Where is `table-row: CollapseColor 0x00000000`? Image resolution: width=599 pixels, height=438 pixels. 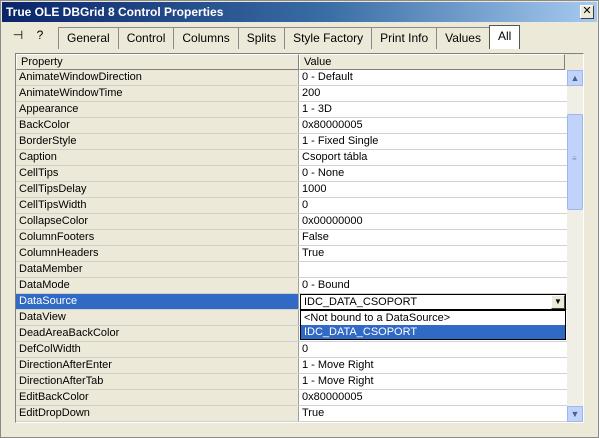 table-row: CollapseColor 0x00000000 is located at coordinates (291, 222).